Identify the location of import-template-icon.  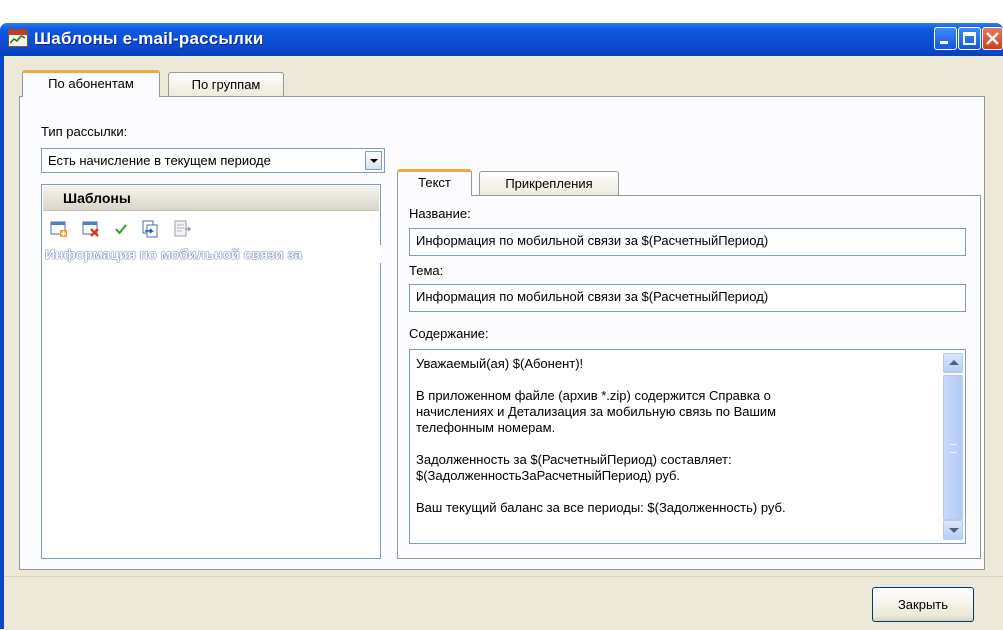
(182, 229).